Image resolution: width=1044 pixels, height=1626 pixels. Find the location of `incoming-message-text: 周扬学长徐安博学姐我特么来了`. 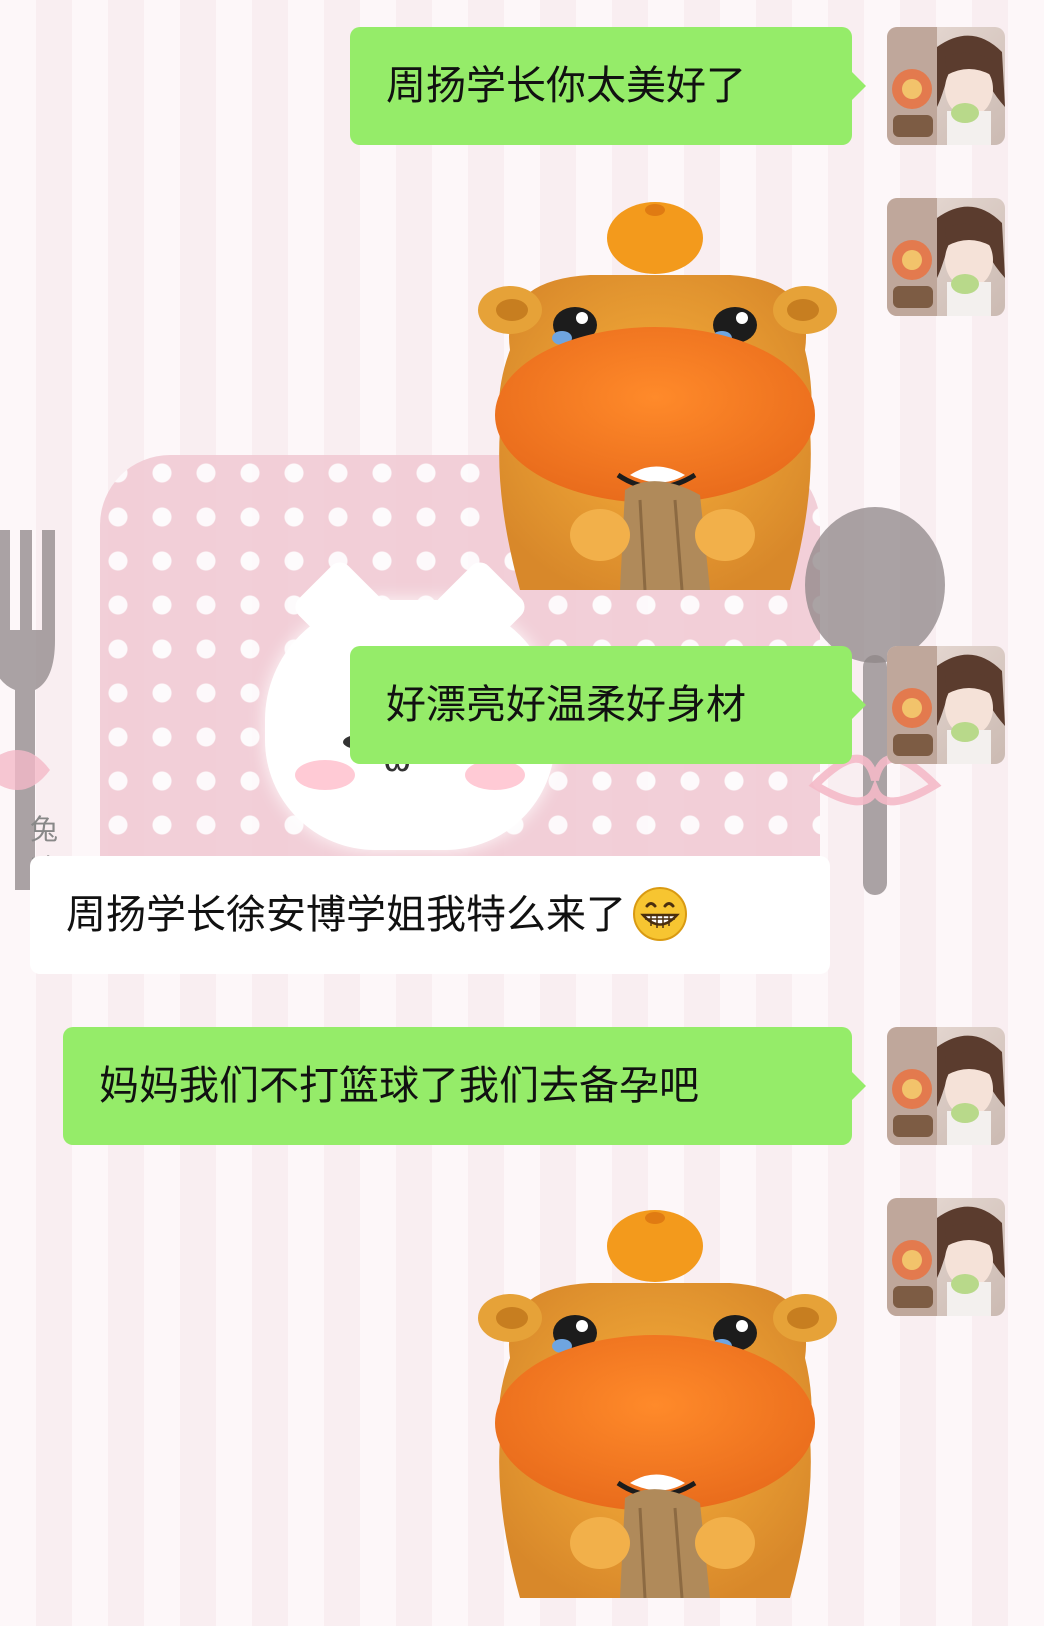

incoming-message-text: 周扬学长徐安博学姐我特么来了 is located at coordinates (346, 915).